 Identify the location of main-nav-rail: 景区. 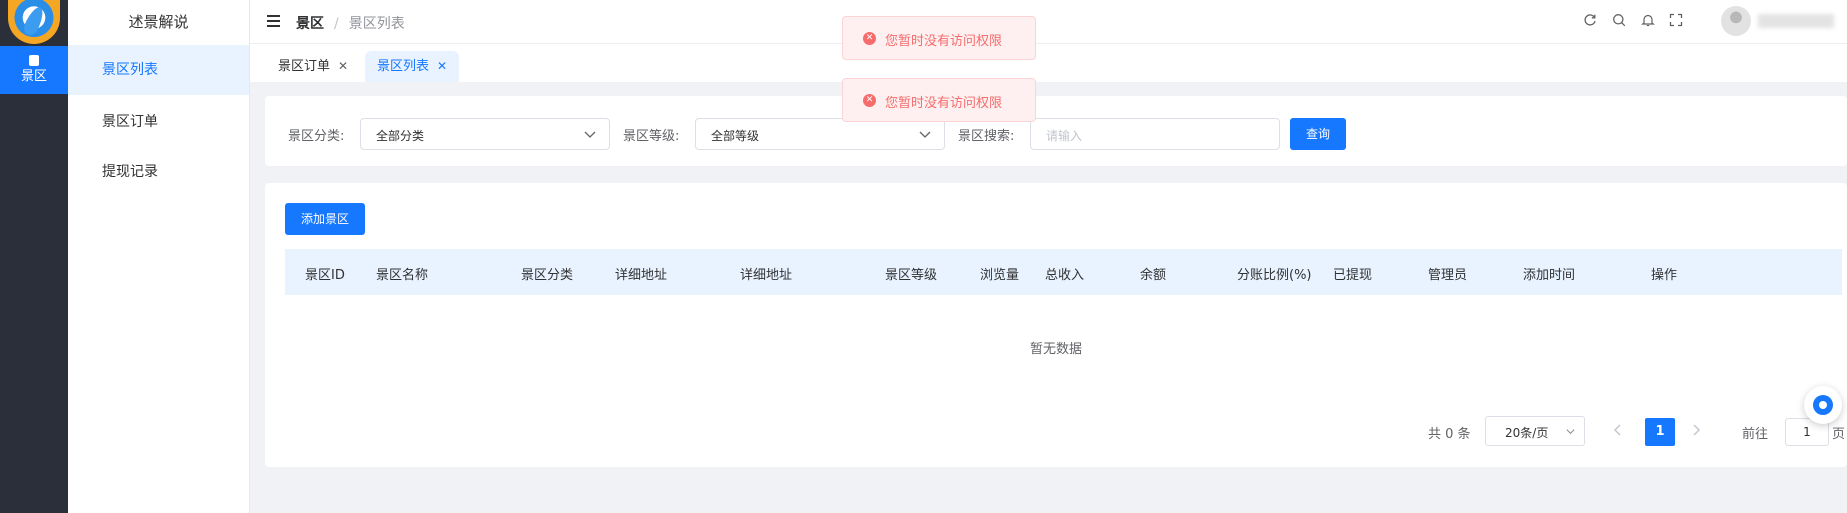
(34, 256).